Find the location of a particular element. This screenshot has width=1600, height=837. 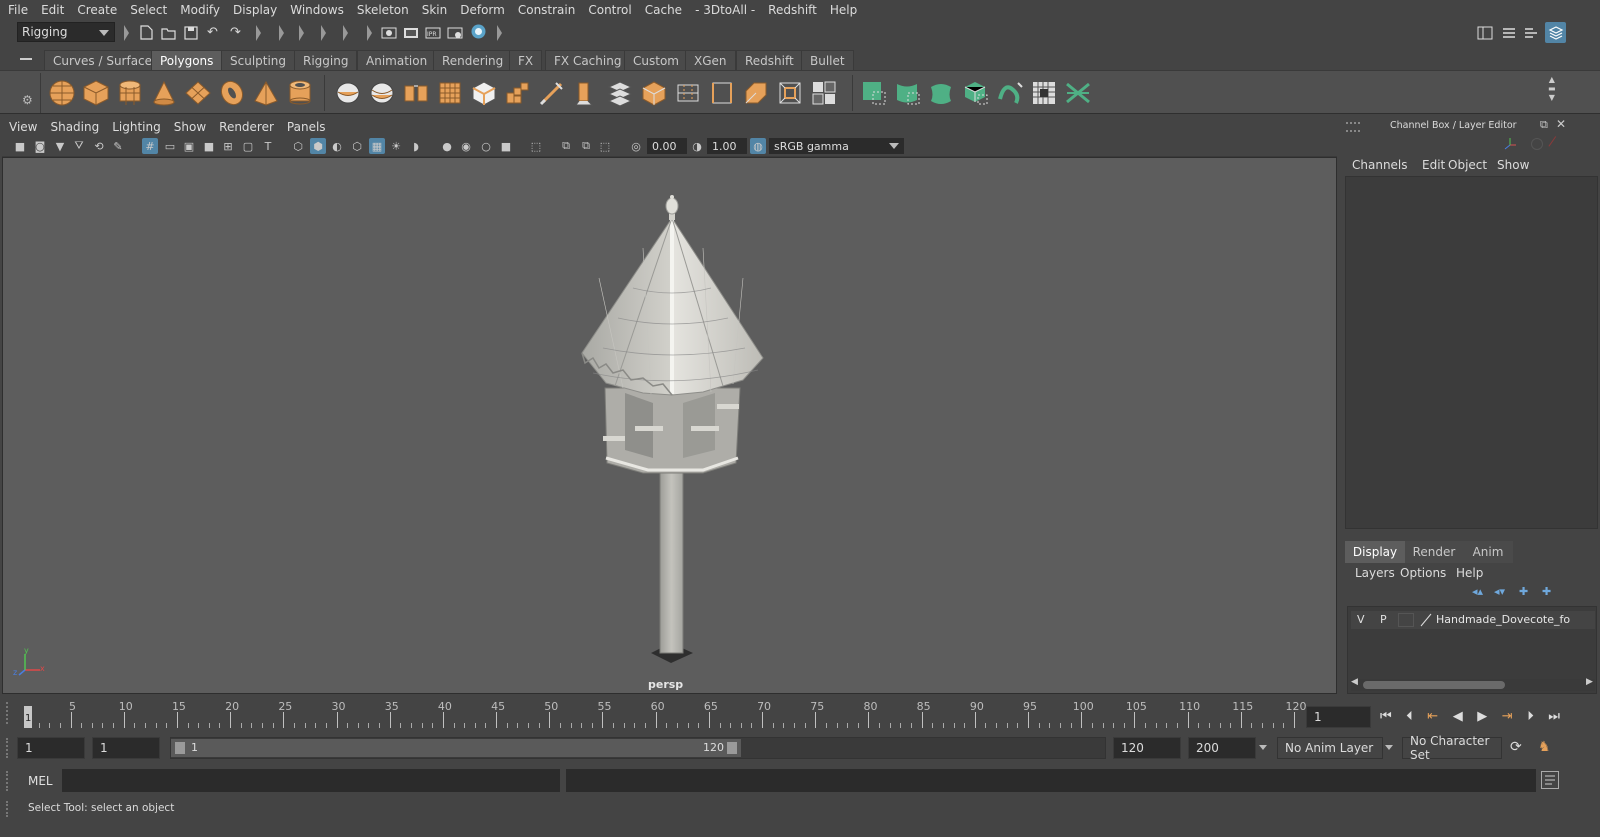

poly-pipe-icon is located at coordinates (300, 93).